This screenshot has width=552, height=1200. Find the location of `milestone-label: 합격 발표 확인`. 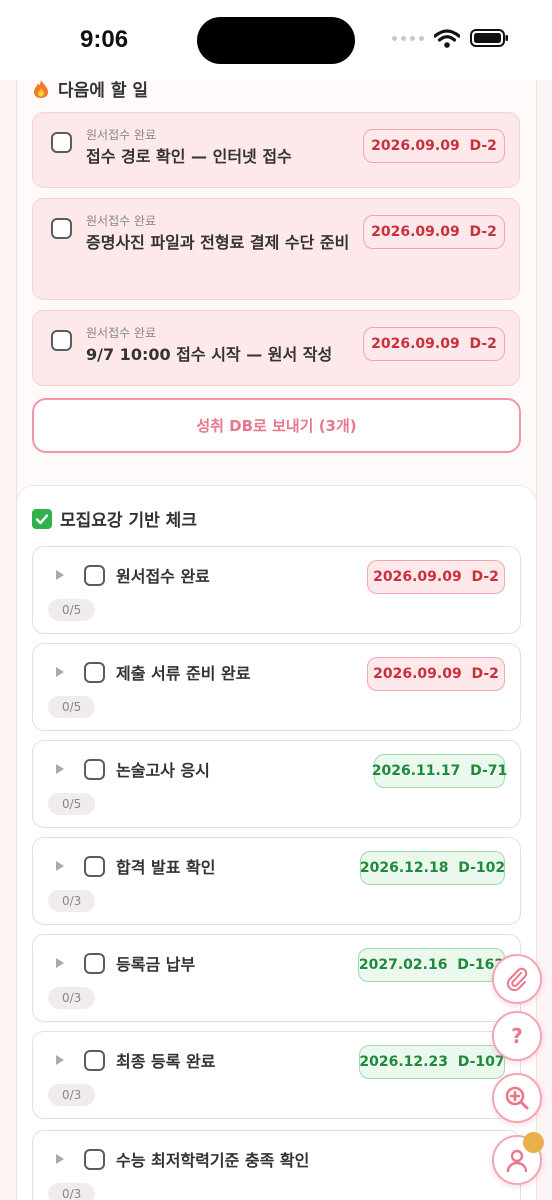

milestone-label: 합격 발표 확인 is located at coordinates (166, 867).